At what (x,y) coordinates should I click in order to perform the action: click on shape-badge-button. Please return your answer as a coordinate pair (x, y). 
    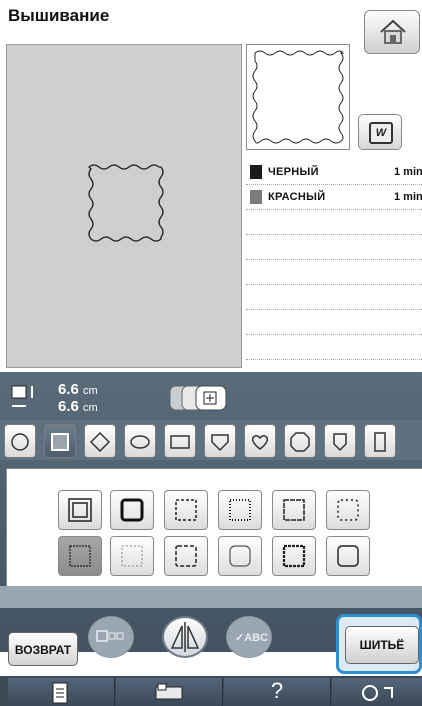
    Looking at the image, I should click on (340, 441).